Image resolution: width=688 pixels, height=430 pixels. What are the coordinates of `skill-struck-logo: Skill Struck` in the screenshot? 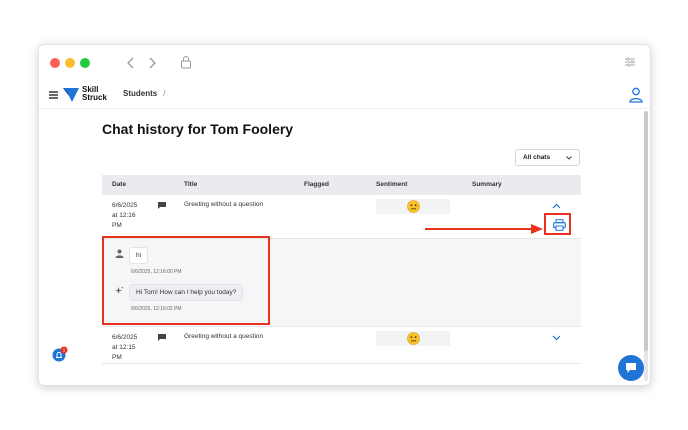 It's located at (87, 95).